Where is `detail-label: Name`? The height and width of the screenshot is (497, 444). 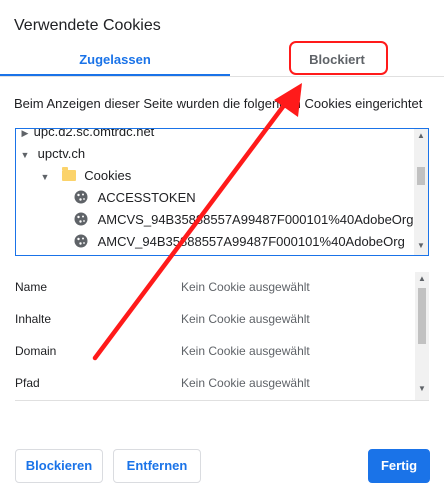 detail-label: Name is located at coordinates (31, 287).